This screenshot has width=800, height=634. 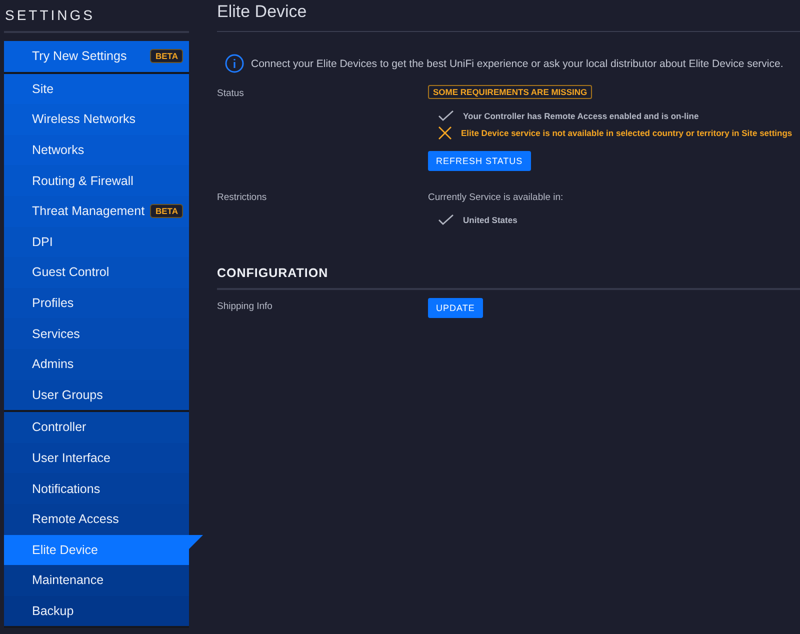 What do you see at coordinates (445, 133) in the screenshot?
I see `cross-icon` at bounding box center [445, 133].